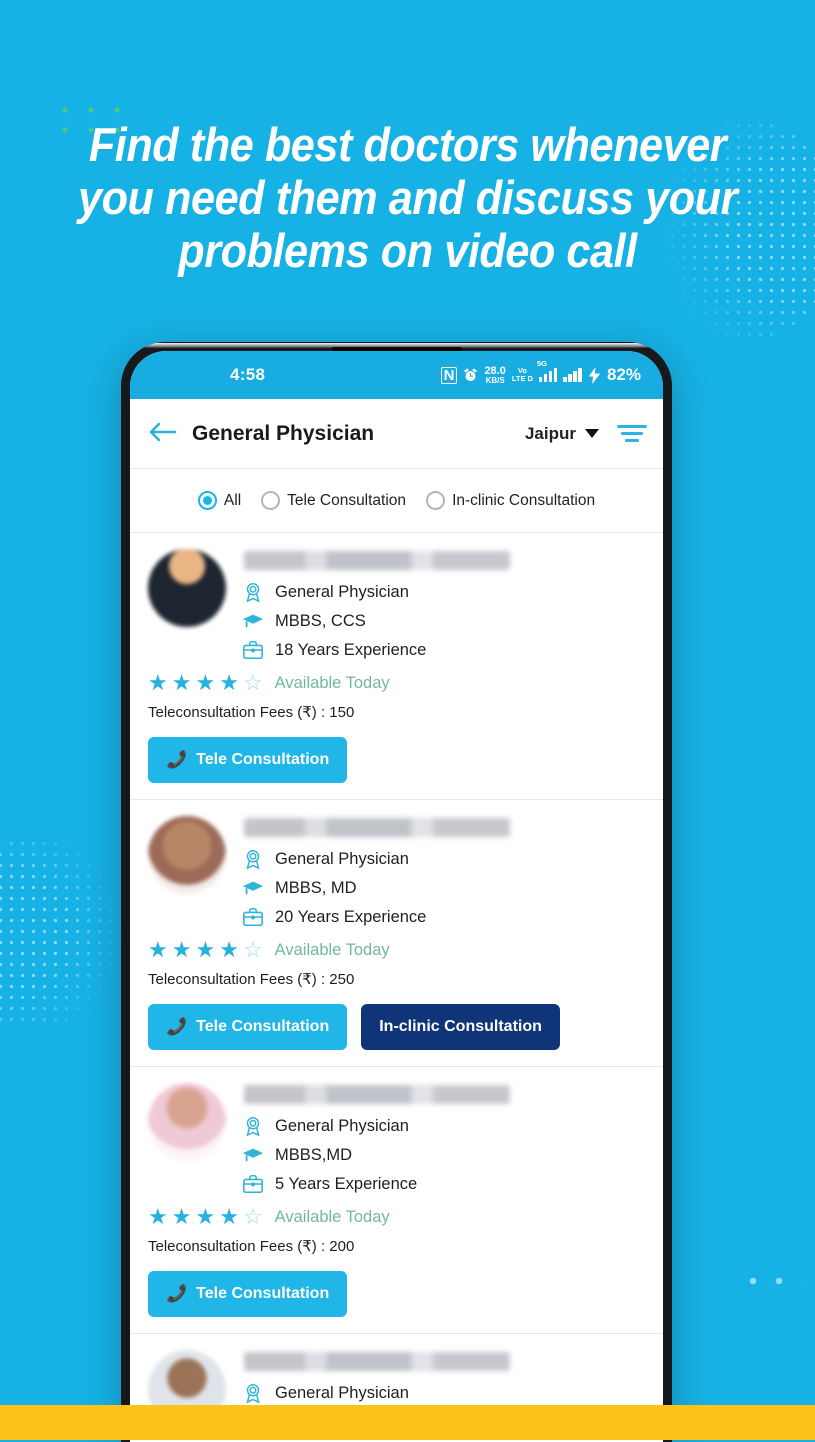  I want to click on status-indicators: N 28.0 KB/S Vo LTE D 5G 82%, so click(540, 372).